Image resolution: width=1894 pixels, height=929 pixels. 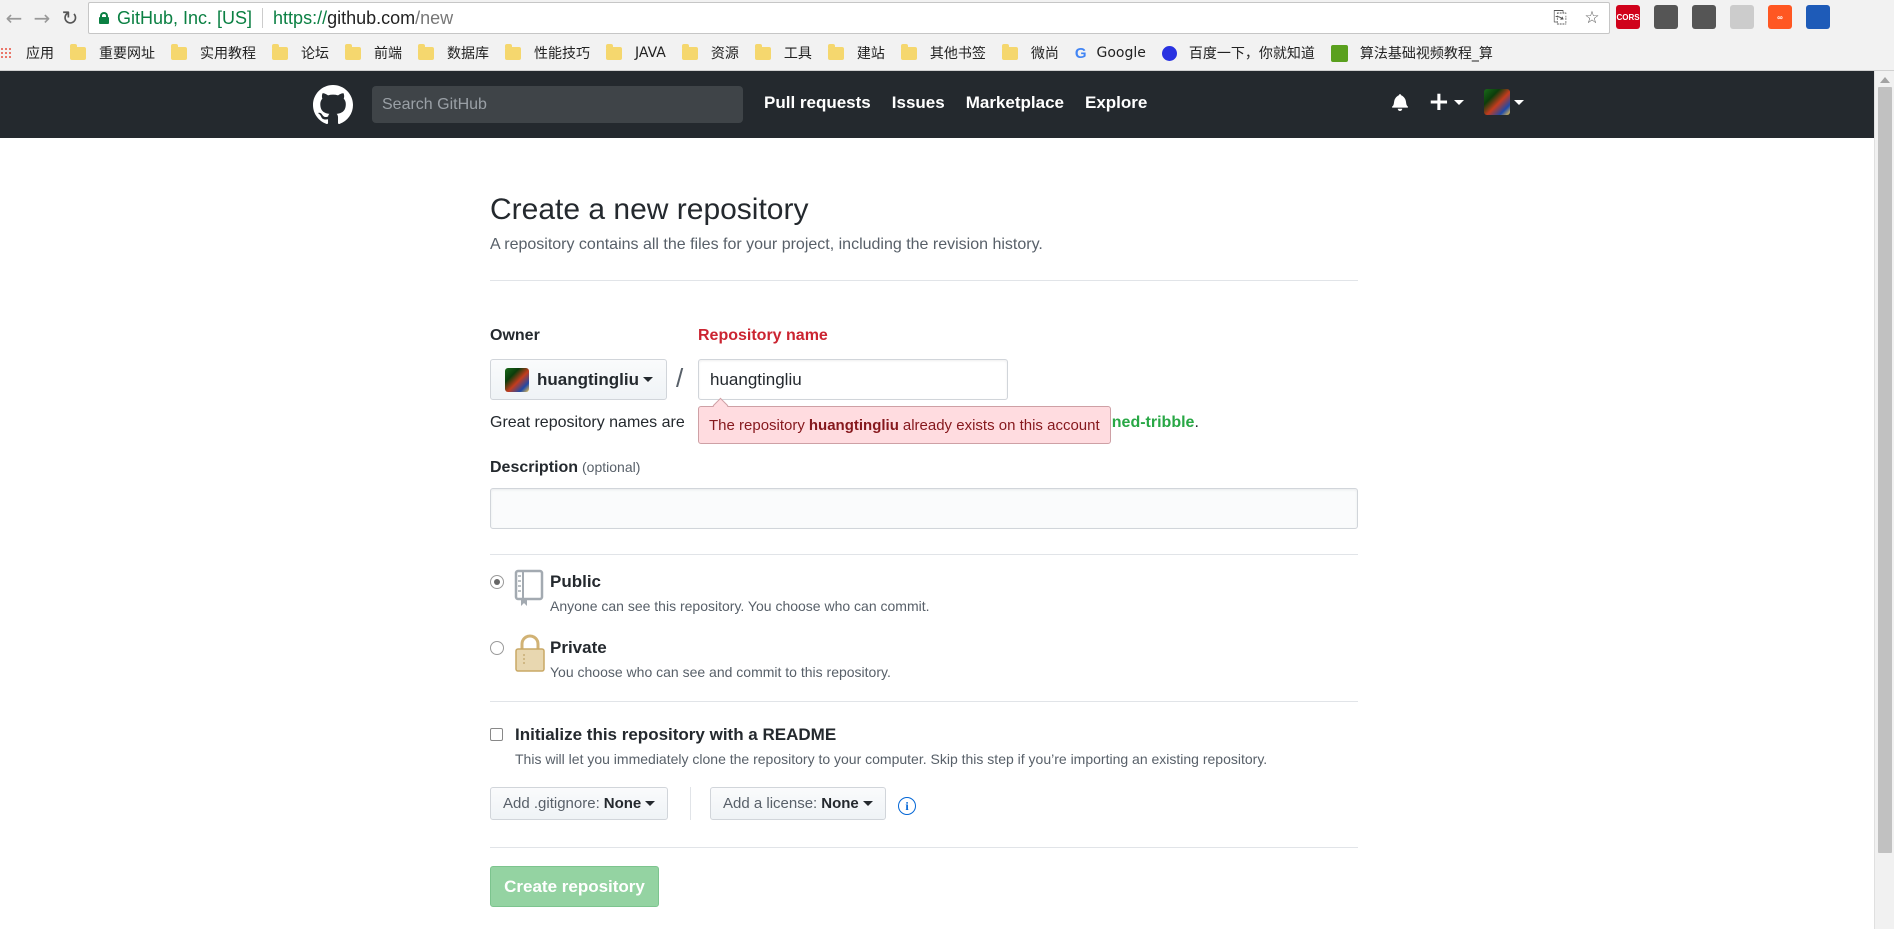 I want to click on bell-icon, so click(x=1400, y=102).